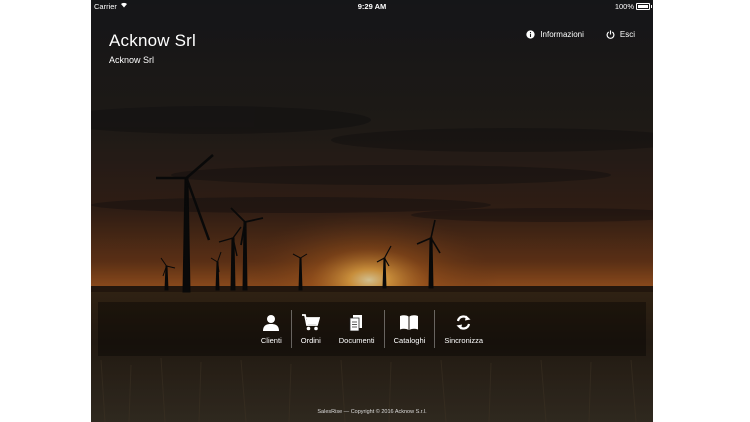 The image size is (750, 422). What do you see at coordinates (610, 34) in the screenshot?
I see `power-icon` at bounding box center [610, 34].